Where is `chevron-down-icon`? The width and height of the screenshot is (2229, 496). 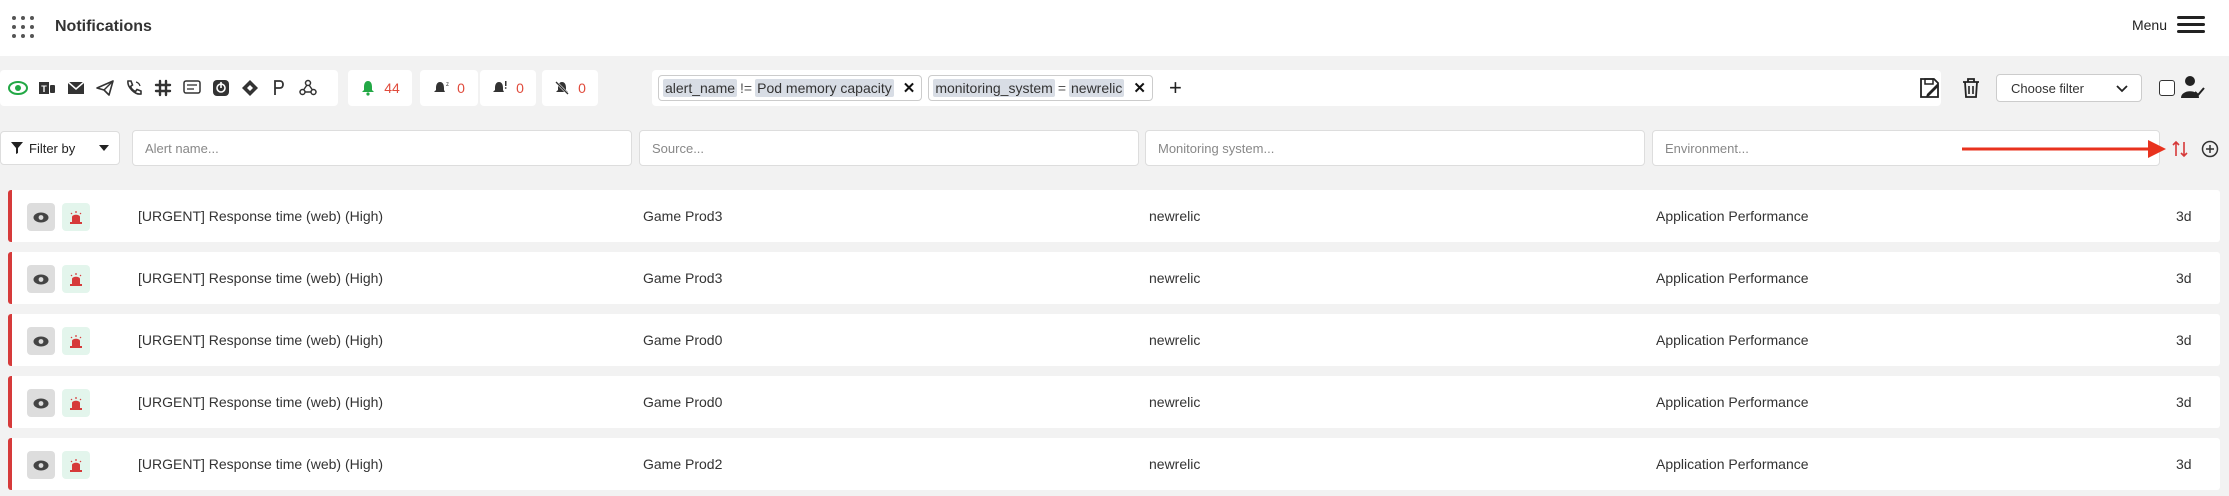
chevron-down-icon is located at coordinates (2122, 89).